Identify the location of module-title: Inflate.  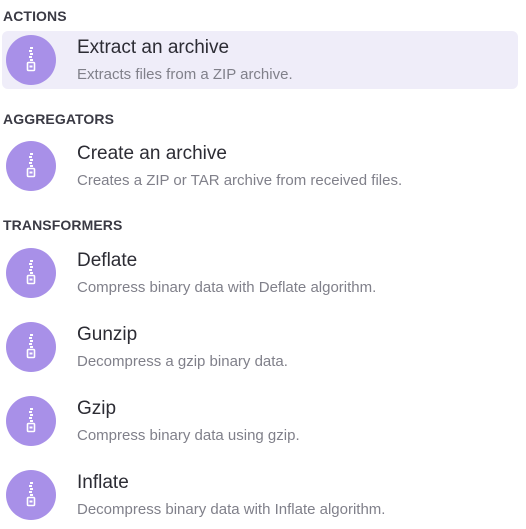
(103, 482).